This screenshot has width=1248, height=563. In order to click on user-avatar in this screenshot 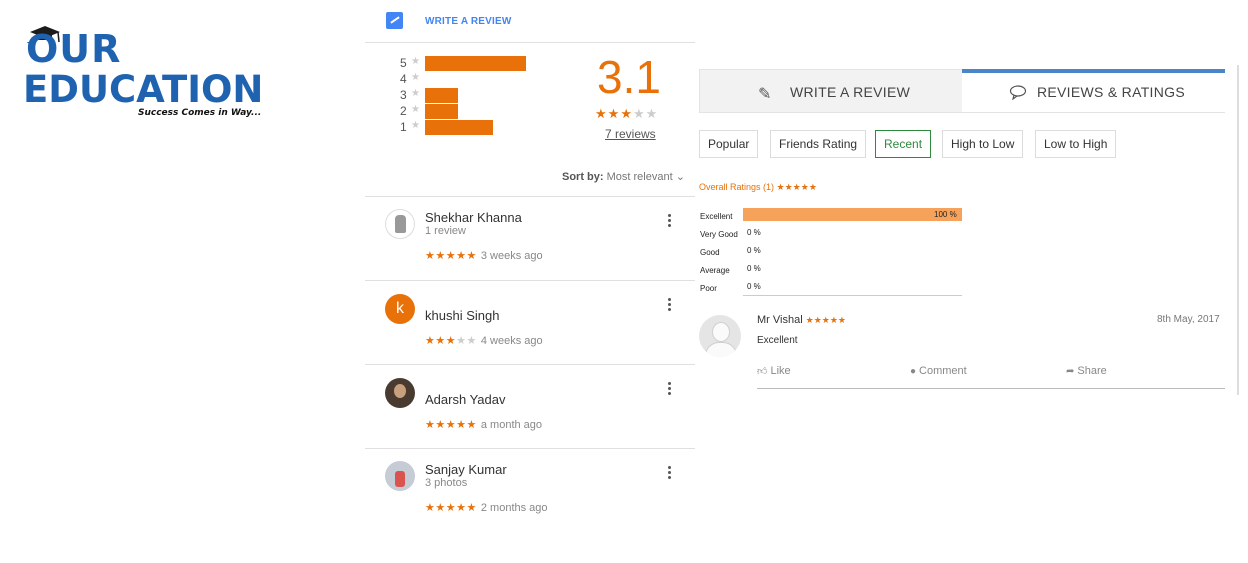, I will do `click(720, 336)`.